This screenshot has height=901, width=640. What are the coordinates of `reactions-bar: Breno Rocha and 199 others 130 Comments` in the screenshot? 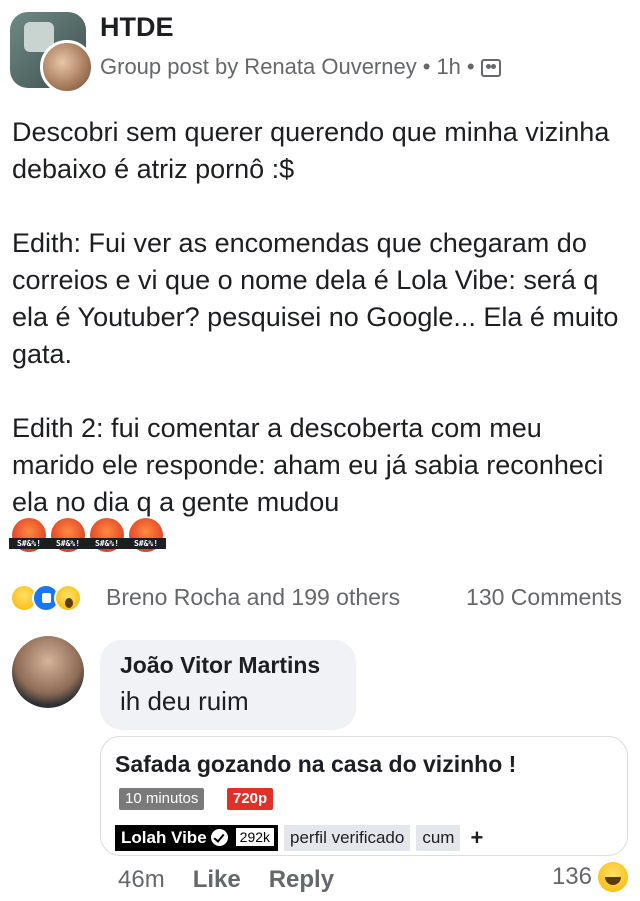 It's located at (320, 599).